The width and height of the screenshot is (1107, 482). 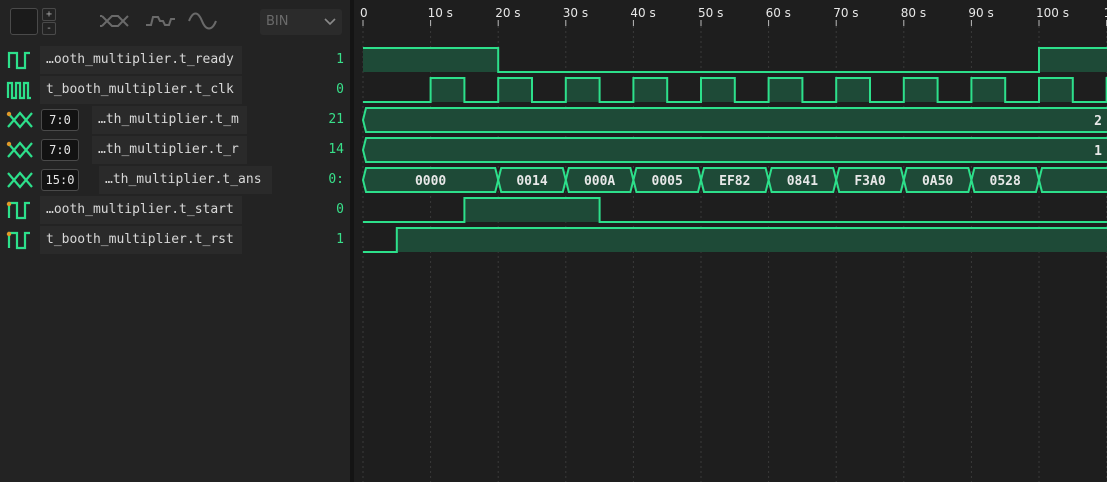 What do you see at coordinates (507, 13) in the screenshot?
I see `time-tick-label: 20 s` at bounding box center [507, 13].